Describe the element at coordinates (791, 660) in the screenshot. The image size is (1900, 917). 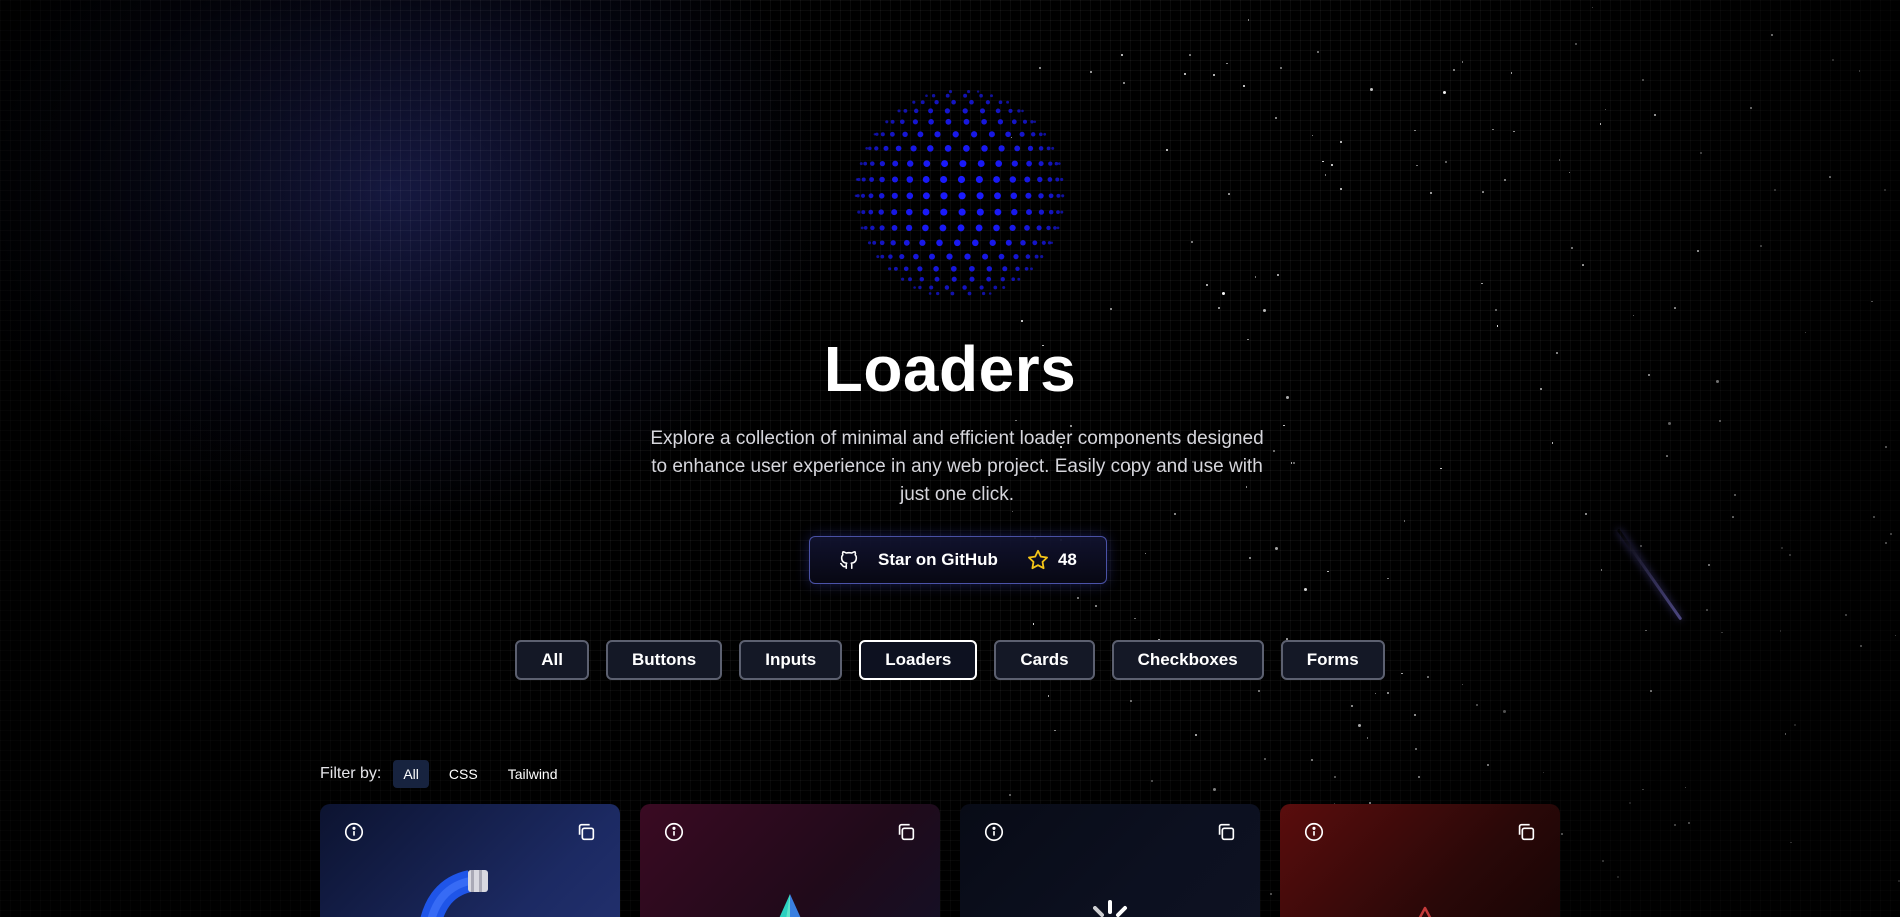
I see `tab-inputs: Inputs` at that location.